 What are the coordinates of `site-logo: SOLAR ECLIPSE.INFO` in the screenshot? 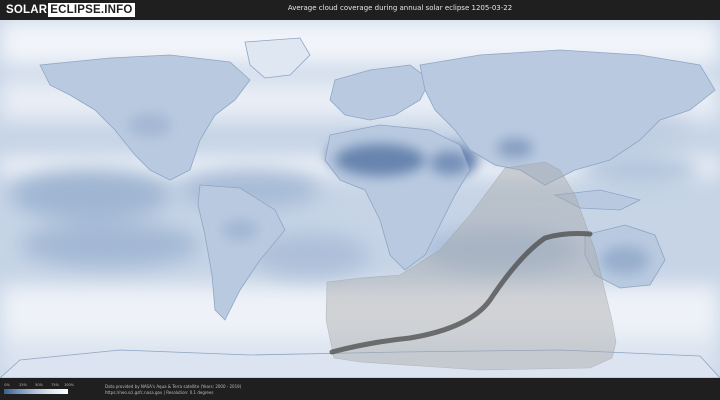 It's located at (70, 10).